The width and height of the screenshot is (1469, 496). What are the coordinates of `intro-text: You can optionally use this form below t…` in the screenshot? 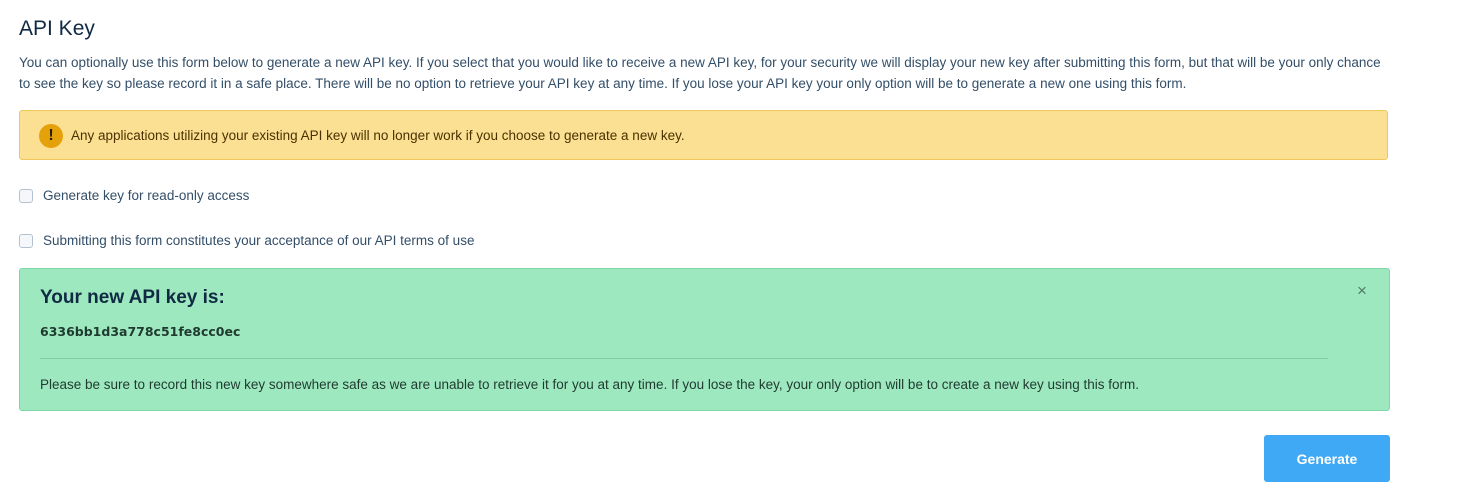 It's located at (700, 73).